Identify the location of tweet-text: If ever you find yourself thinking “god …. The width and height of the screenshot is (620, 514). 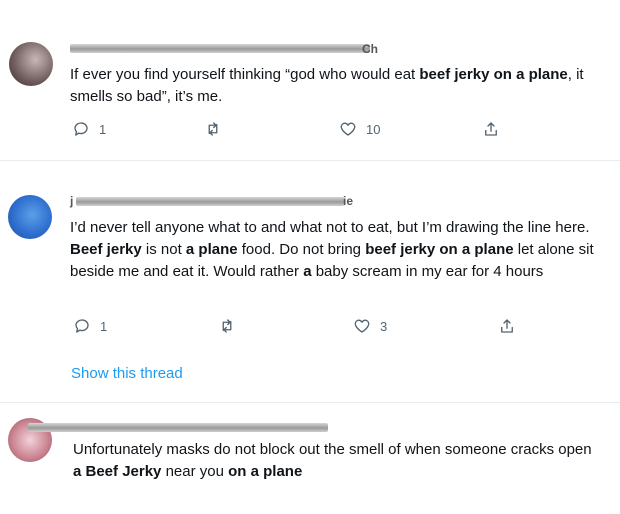
(332, 86).